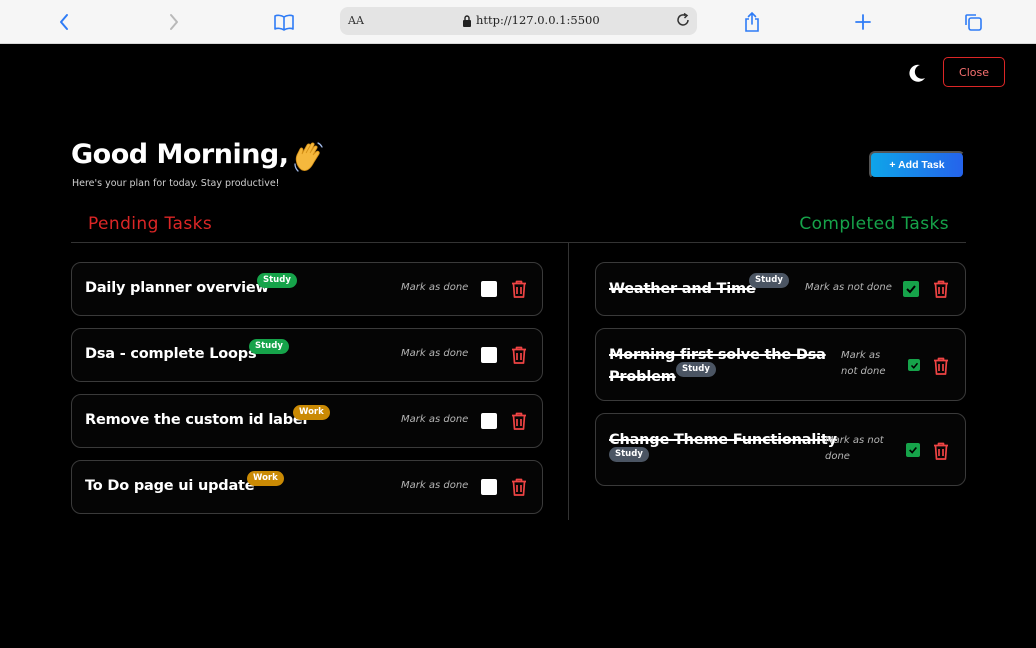 The width and height of the screenshot is (1036, 648). What do you see at coordinates (150, 224) in the screenshot?
I see `pending-tasks-heading: Pending Tasks` at bounding box center [150, 224].